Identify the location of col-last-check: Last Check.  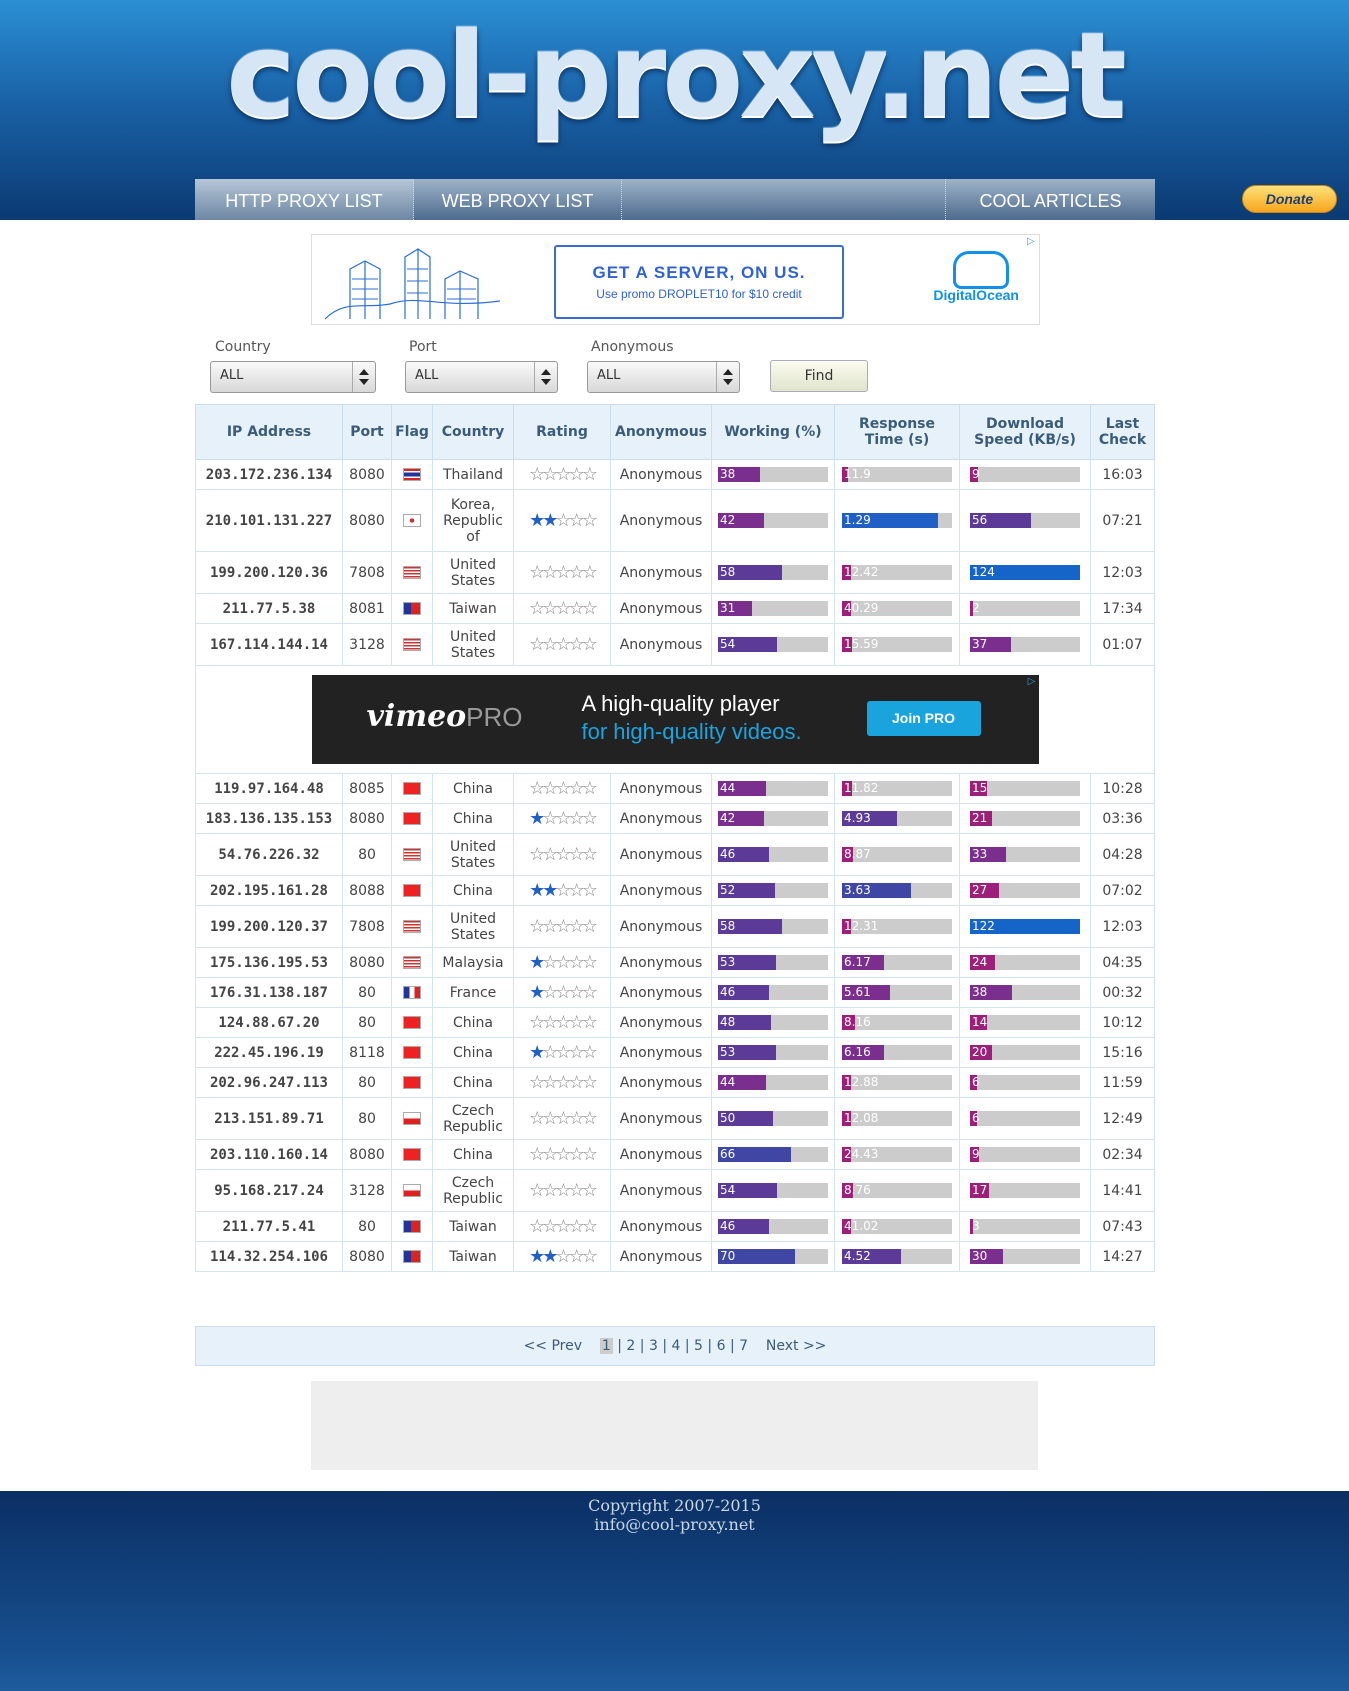
(1122, 432).